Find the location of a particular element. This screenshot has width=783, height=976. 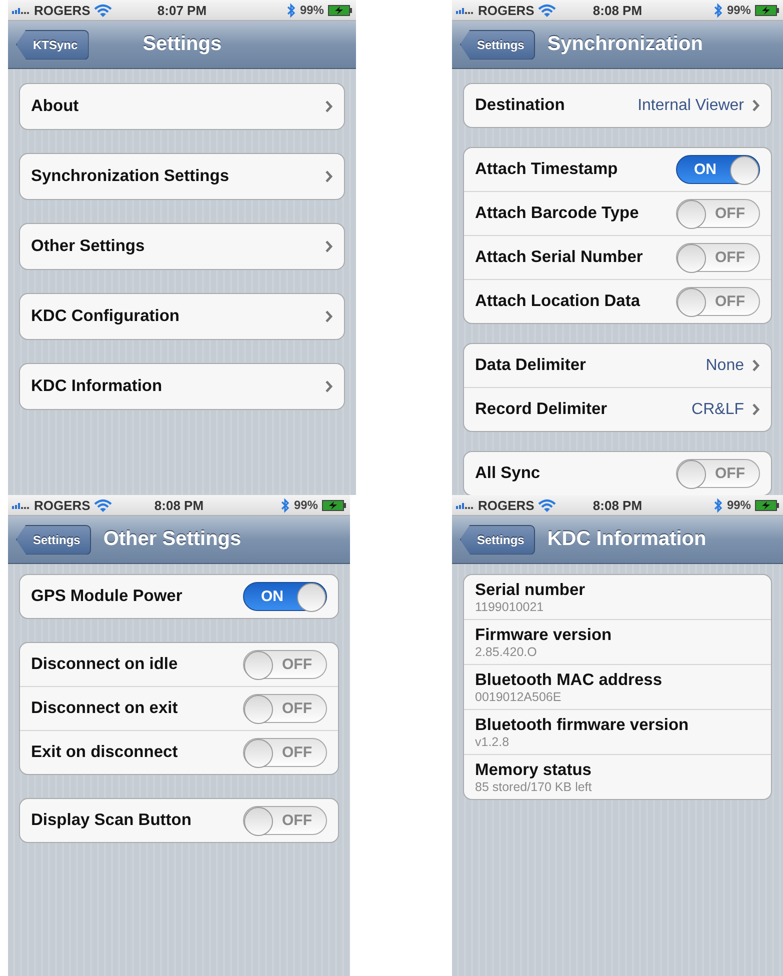

row-label: Attach Location Data is located at coordinates (557, 301).